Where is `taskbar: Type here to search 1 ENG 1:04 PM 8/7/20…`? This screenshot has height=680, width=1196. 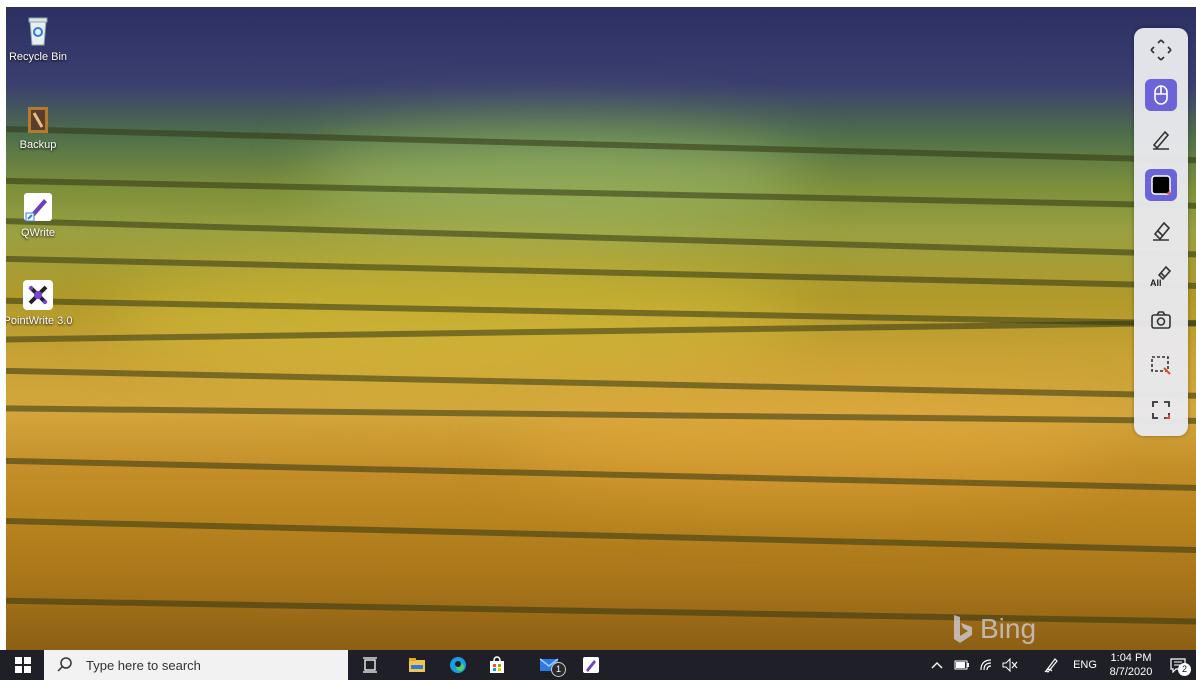
taskbar: Type here to search 1 ENG 1:04 PM 8/7/20… is located at coordinates (598, 665).